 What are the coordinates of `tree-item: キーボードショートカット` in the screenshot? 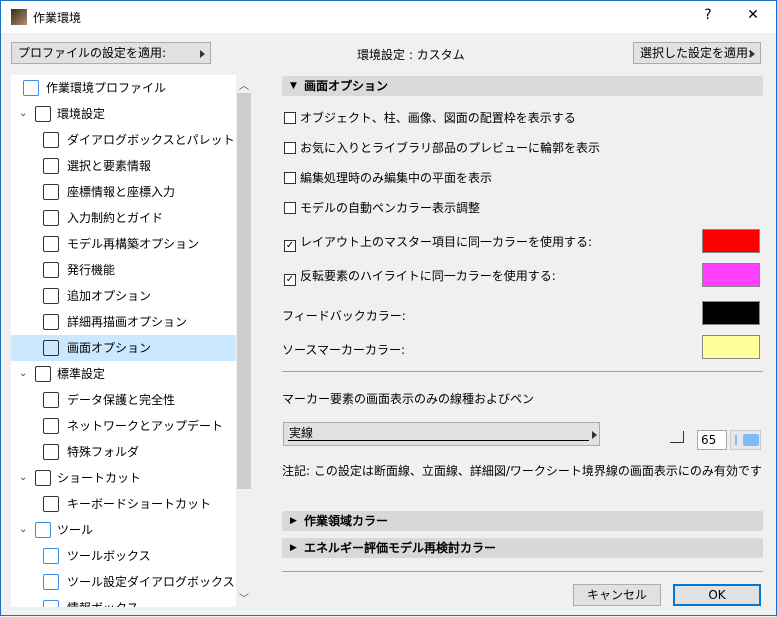 It's located at (123, 504).